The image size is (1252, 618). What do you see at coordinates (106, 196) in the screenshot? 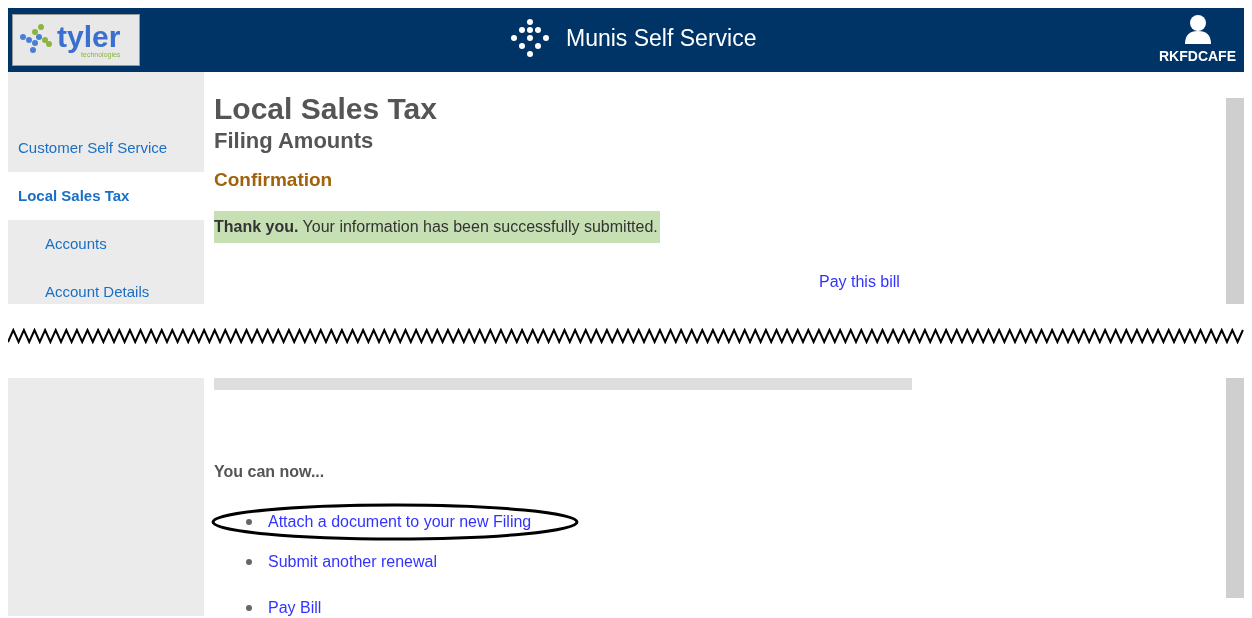
I see `sidebar-item: Local Sales Tax` at bounding box center [106, 196].